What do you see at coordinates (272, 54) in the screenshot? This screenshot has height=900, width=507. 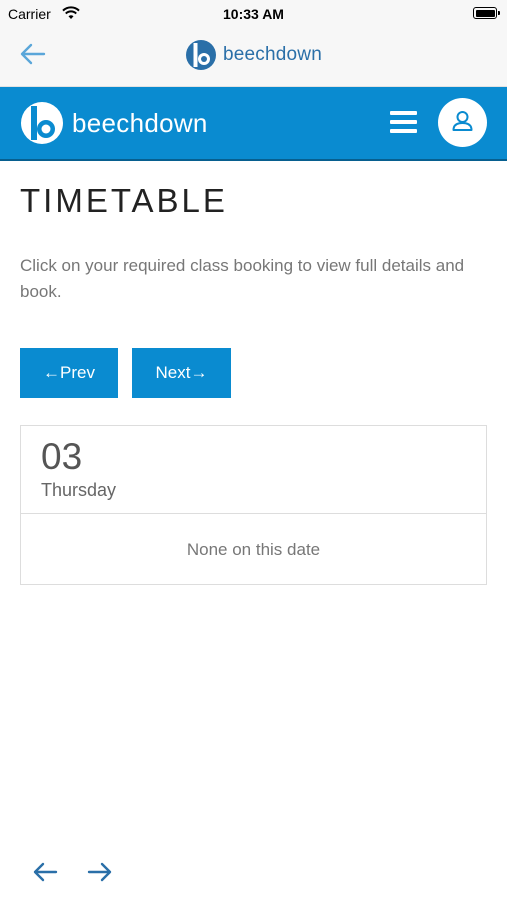 I see `app-bar-brand-text: beechdown` at bounding box center [272, 54].